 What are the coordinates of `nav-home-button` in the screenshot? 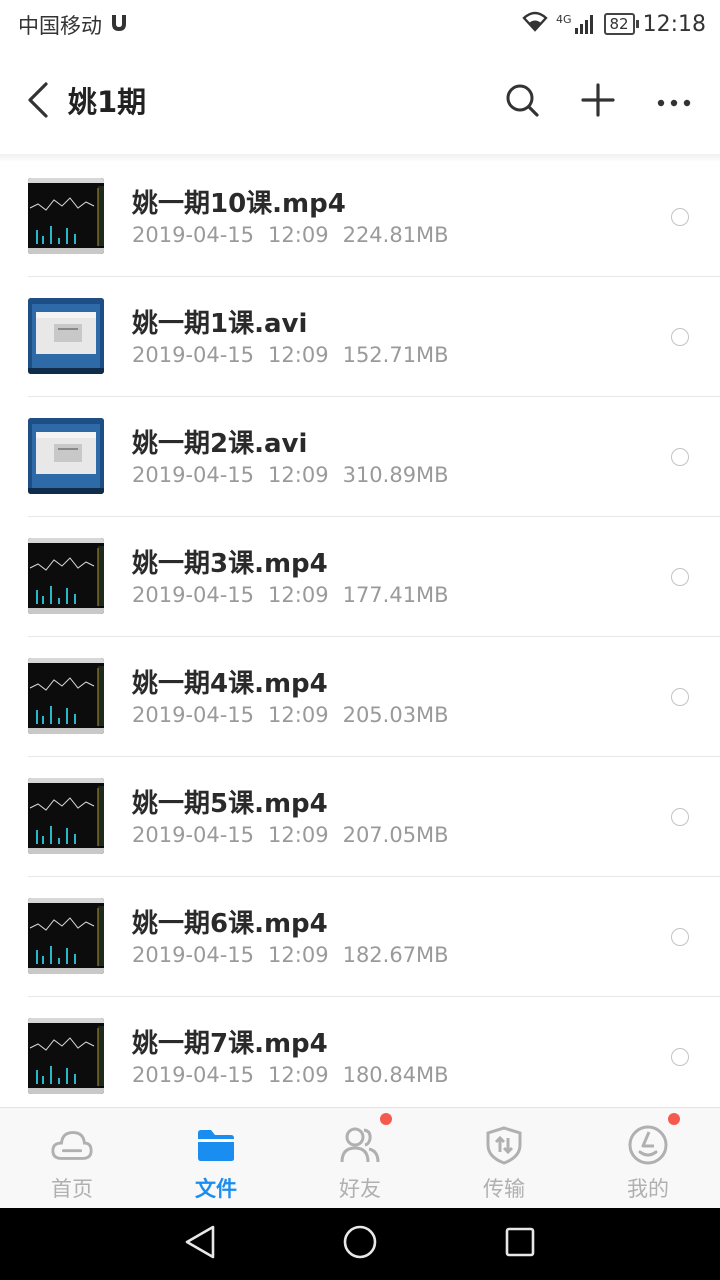 It's located at (360, 1244).